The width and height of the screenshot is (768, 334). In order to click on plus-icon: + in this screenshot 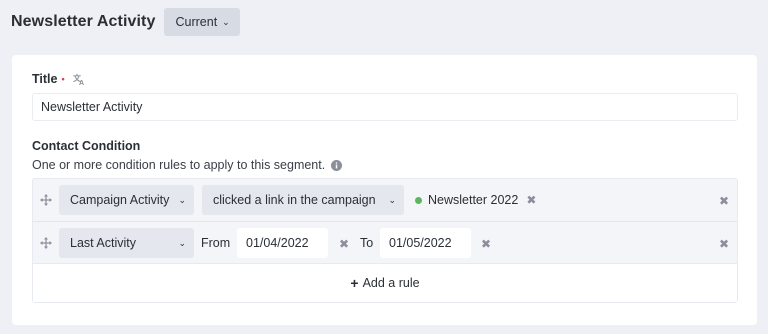, I will do `click(354, 283)`.